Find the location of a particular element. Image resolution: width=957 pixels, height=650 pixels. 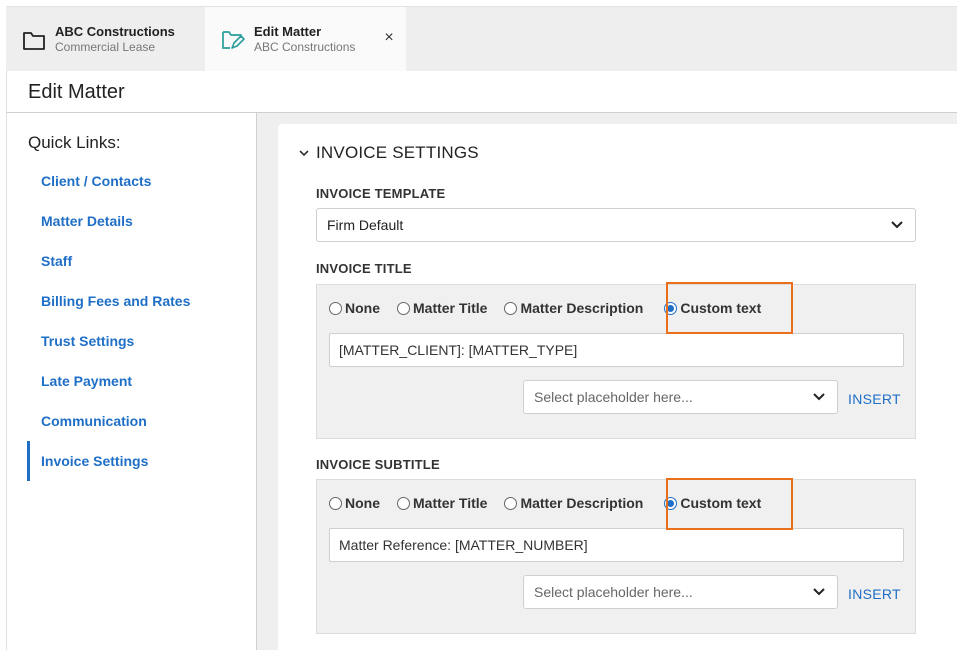

sidebar-item-client-contacts: Client / Contacts is located at coordinates (137, 181).